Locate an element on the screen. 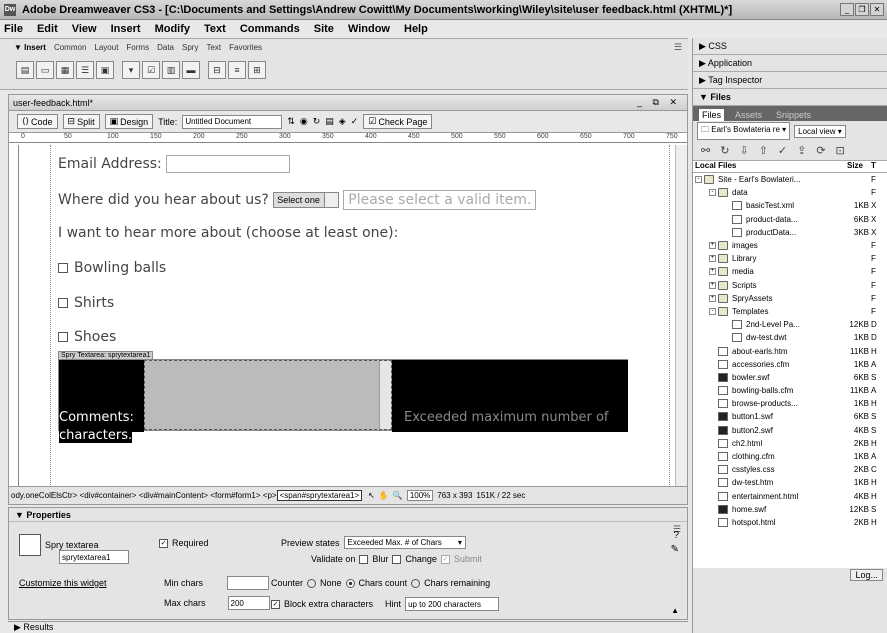  file-row: csstyles.css 2KB C is located at coordinates (790, 469).